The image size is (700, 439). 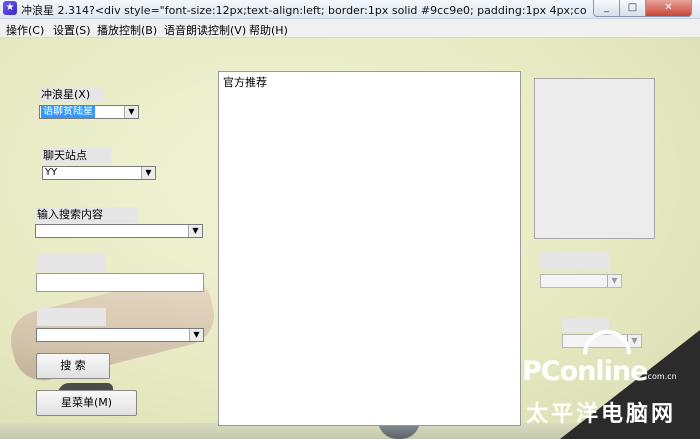 What do you see at coordinates (127, 30) in the screenshot?
I see `menu-playback-control: 播放控制(B)` at bounding box center [127, 30].